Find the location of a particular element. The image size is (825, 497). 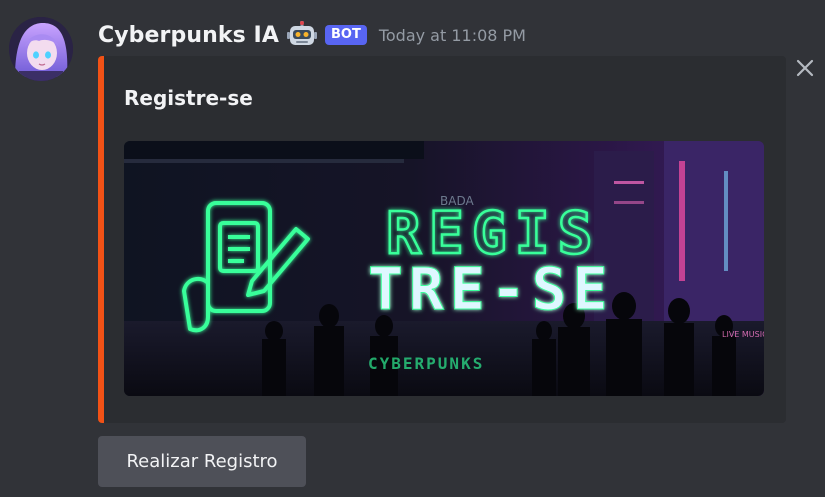

close-icon is located at coordinates (805, 68).